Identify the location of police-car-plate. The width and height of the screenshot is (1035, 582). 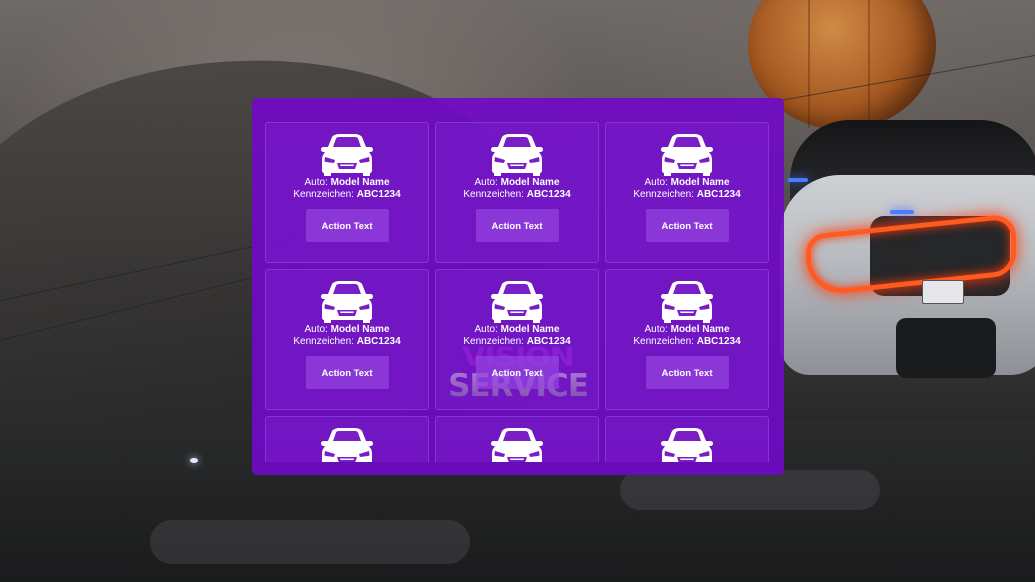
(943, 292).